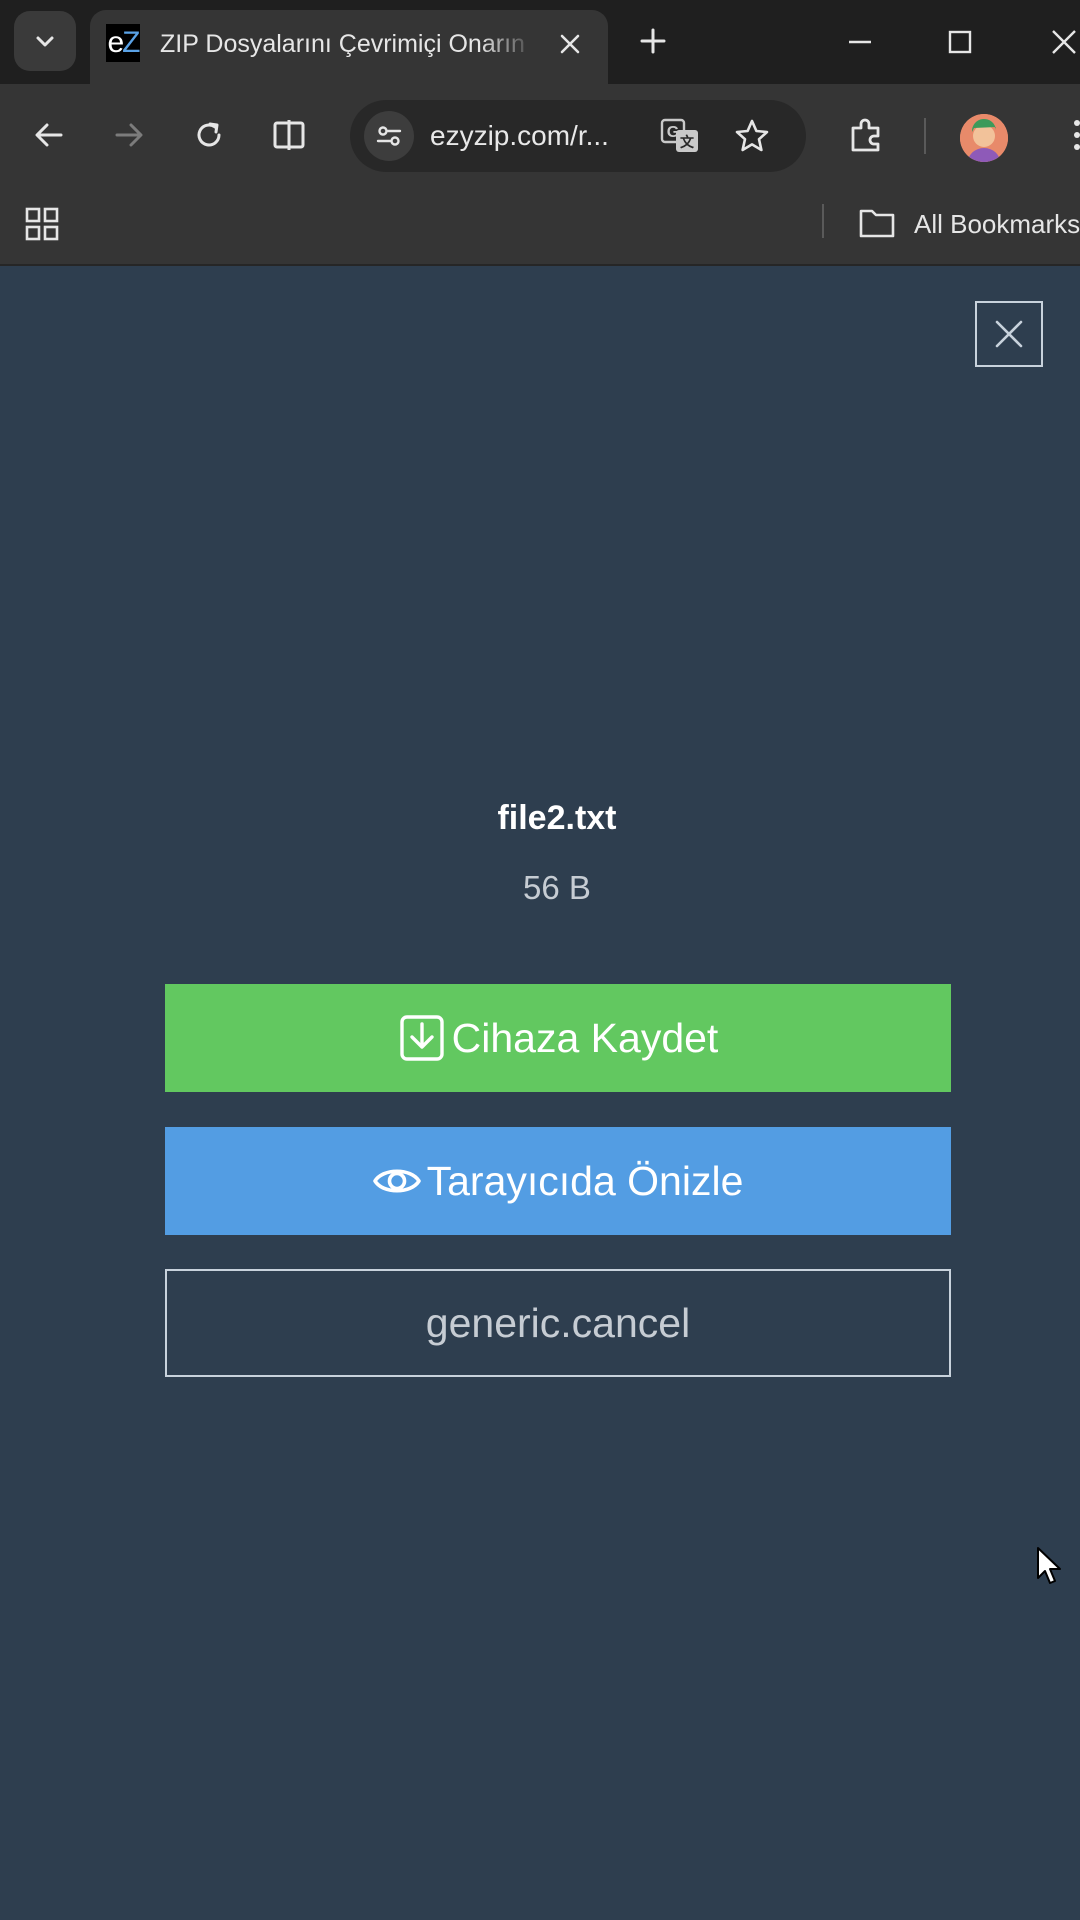  I want to click on star-icon, so click(752, 135).